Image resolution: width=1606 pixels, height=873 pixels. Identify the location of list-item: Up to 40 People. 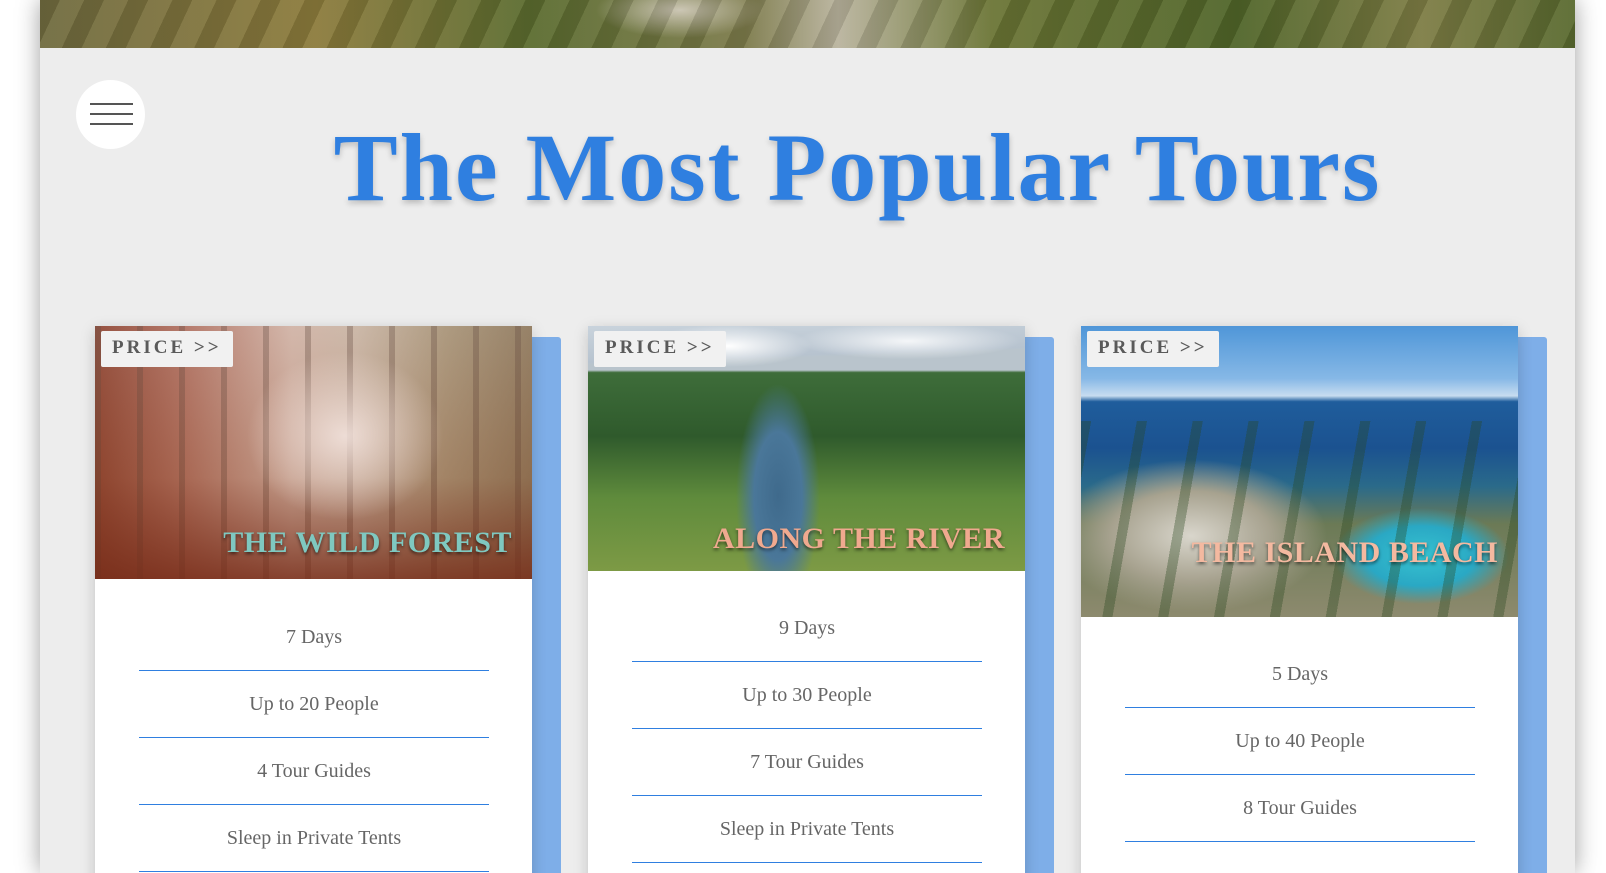
(1300, 741).